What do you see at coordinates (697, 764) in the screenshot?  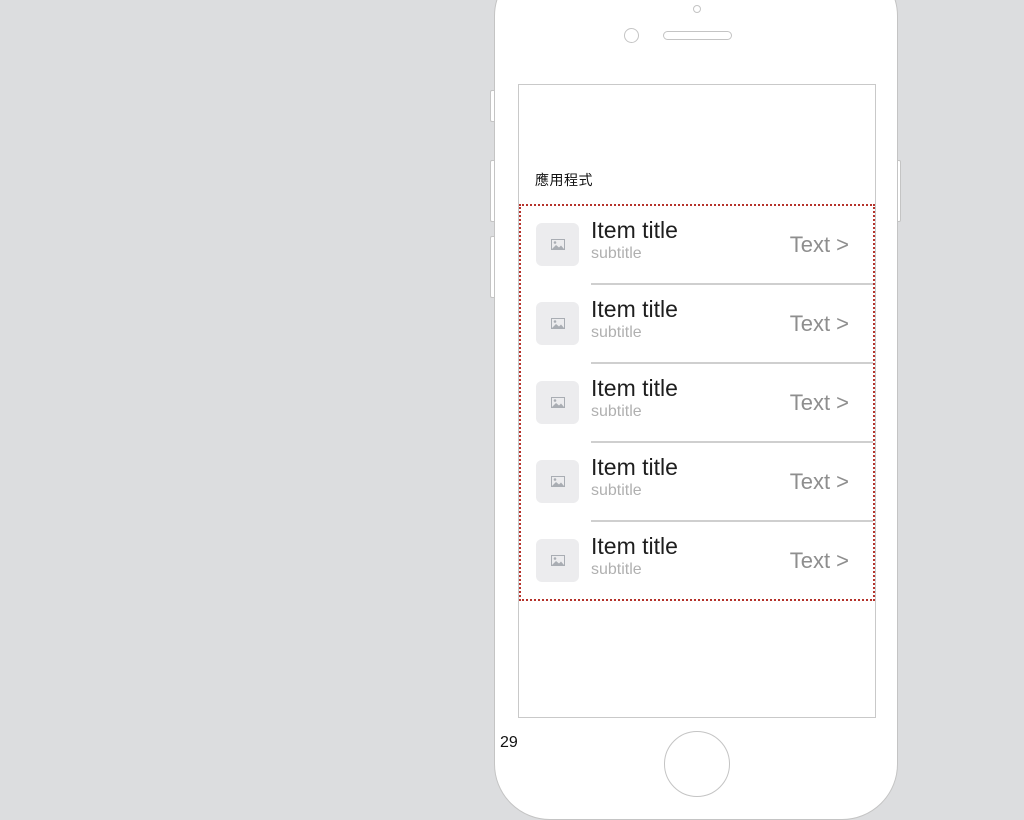 I see `home-button` at bounding box center [697, 764].